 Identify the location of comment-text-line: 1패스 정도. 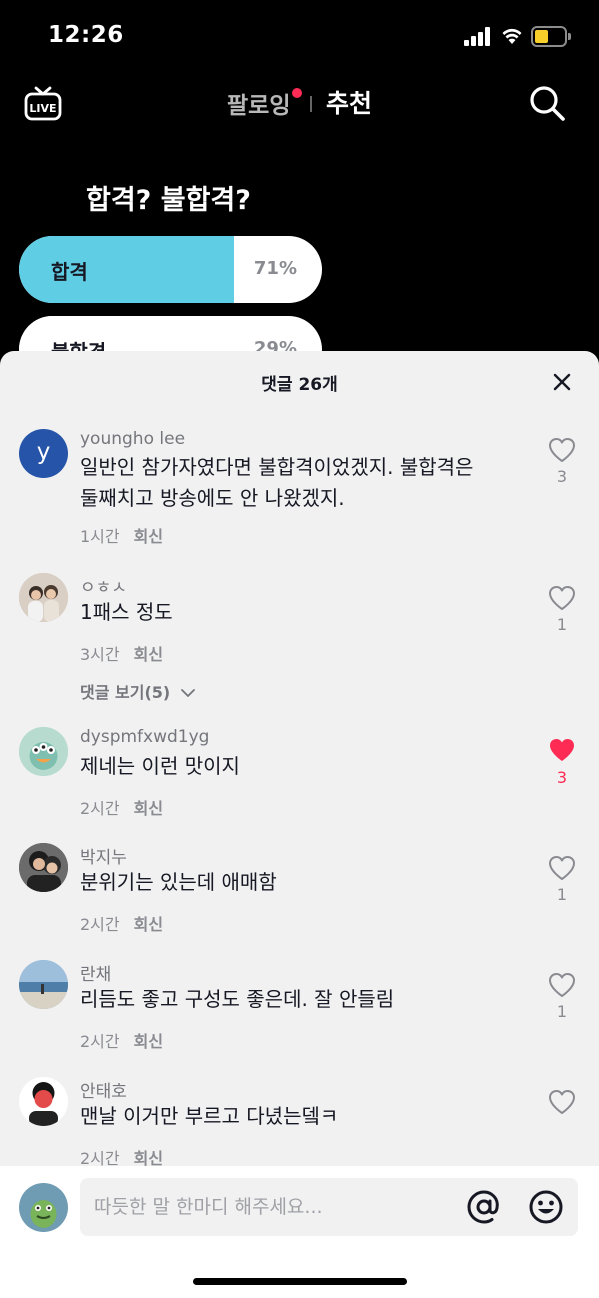
(126, 612).